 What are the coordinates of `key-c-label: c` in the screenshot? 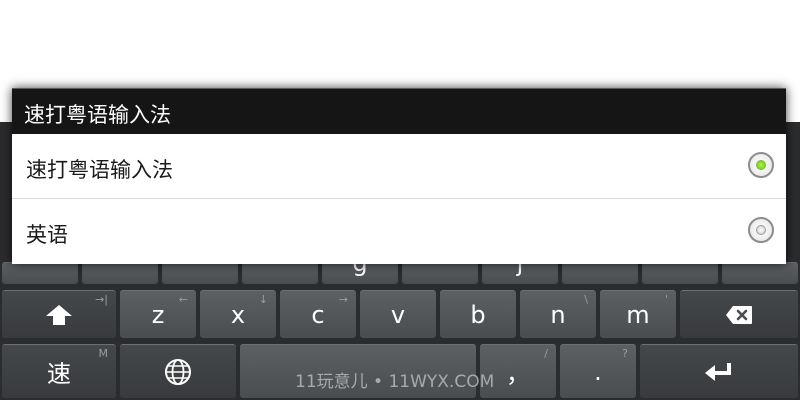 It's located at (318, 314).